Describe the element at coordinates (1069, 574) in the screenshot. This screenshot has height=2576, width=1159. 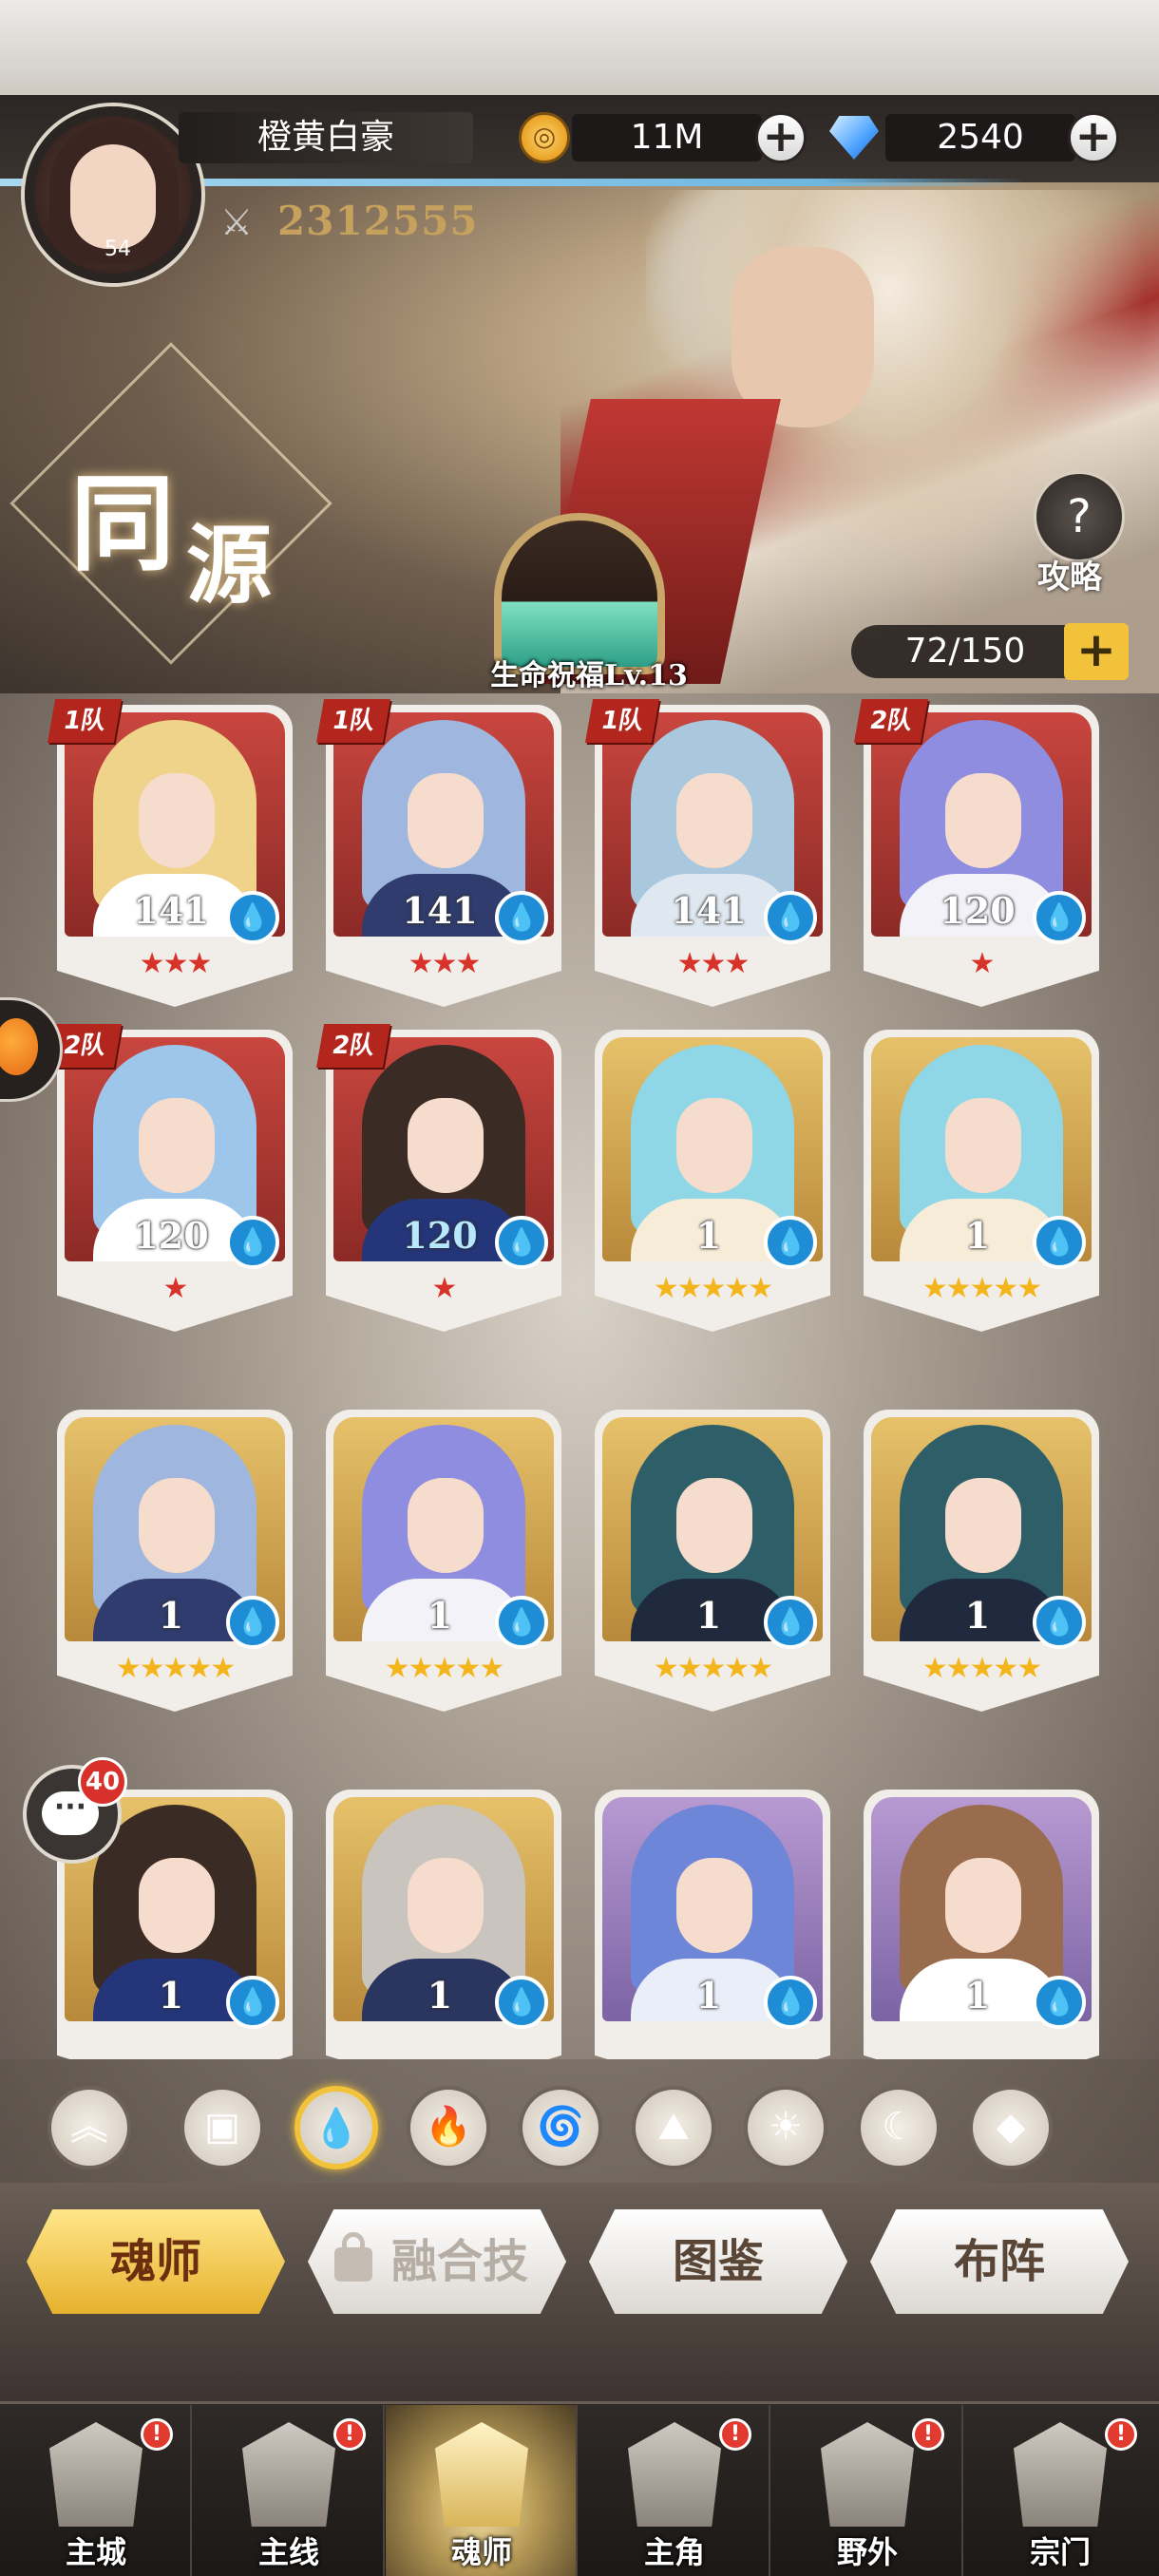
I see `guide-button-label: 攻略` at that location.